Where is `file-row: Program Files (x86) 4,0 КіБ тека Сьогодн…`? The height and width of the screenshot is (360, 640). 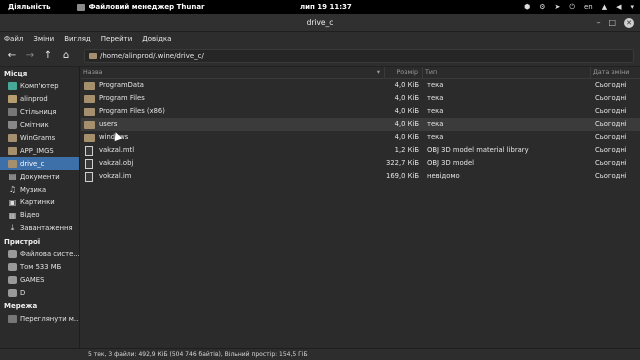 file-row: Program Files (x86) 4,0 КіБ тека Сьогодн… is located at coordinates (360, 111).